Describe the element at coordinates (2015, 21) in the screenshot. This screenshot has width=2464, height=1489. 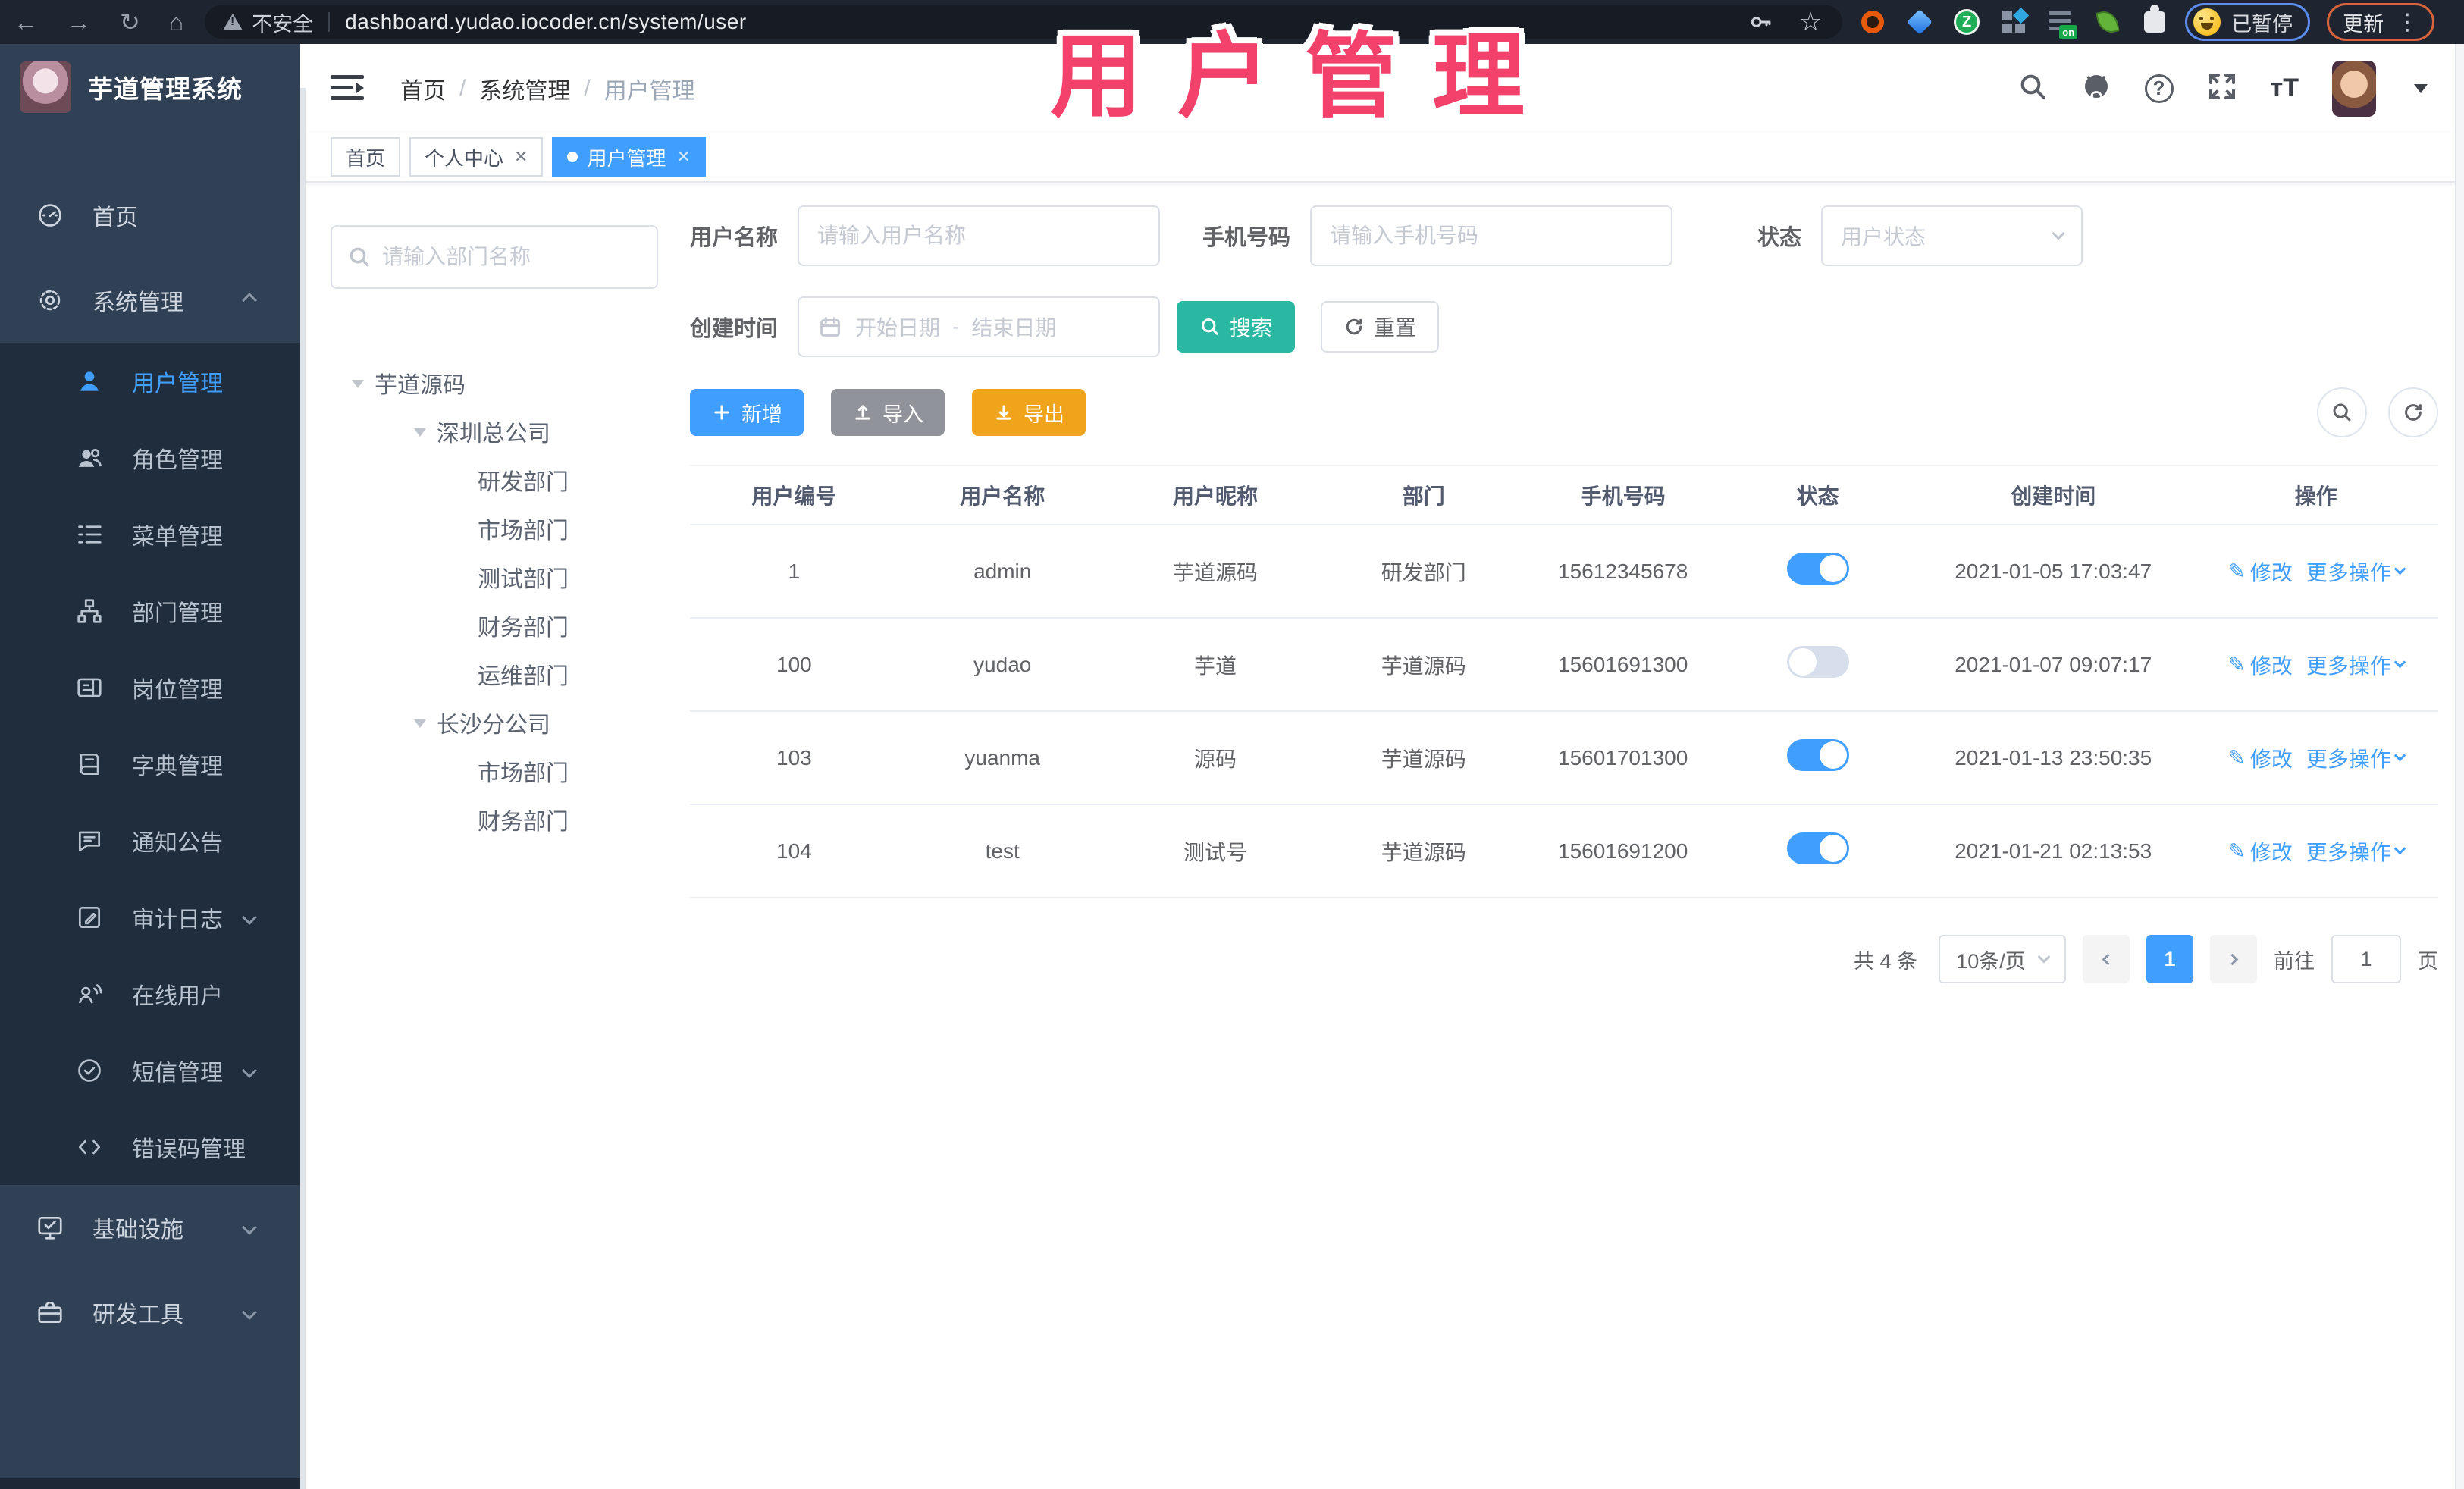
I see `extension-grid-icon` at that location.